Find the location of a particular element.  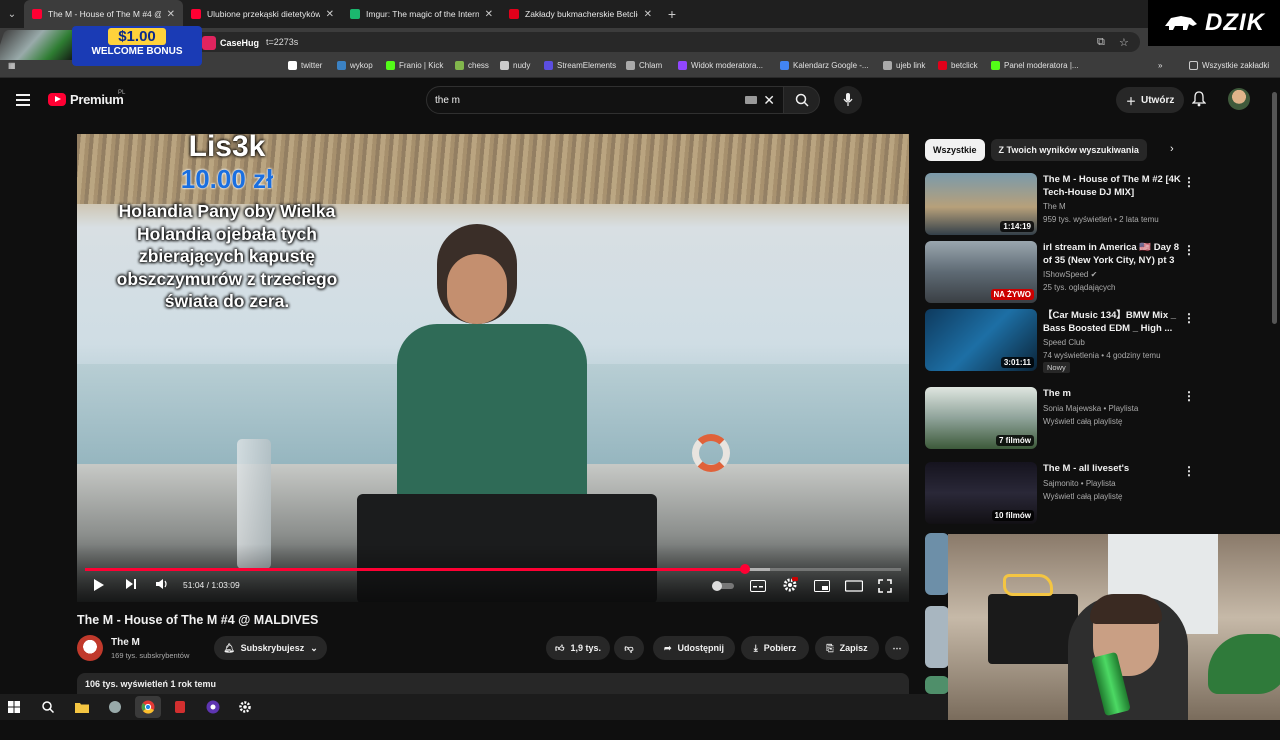

bookmark-nudy: nudy is located at coordinates (515, 65).